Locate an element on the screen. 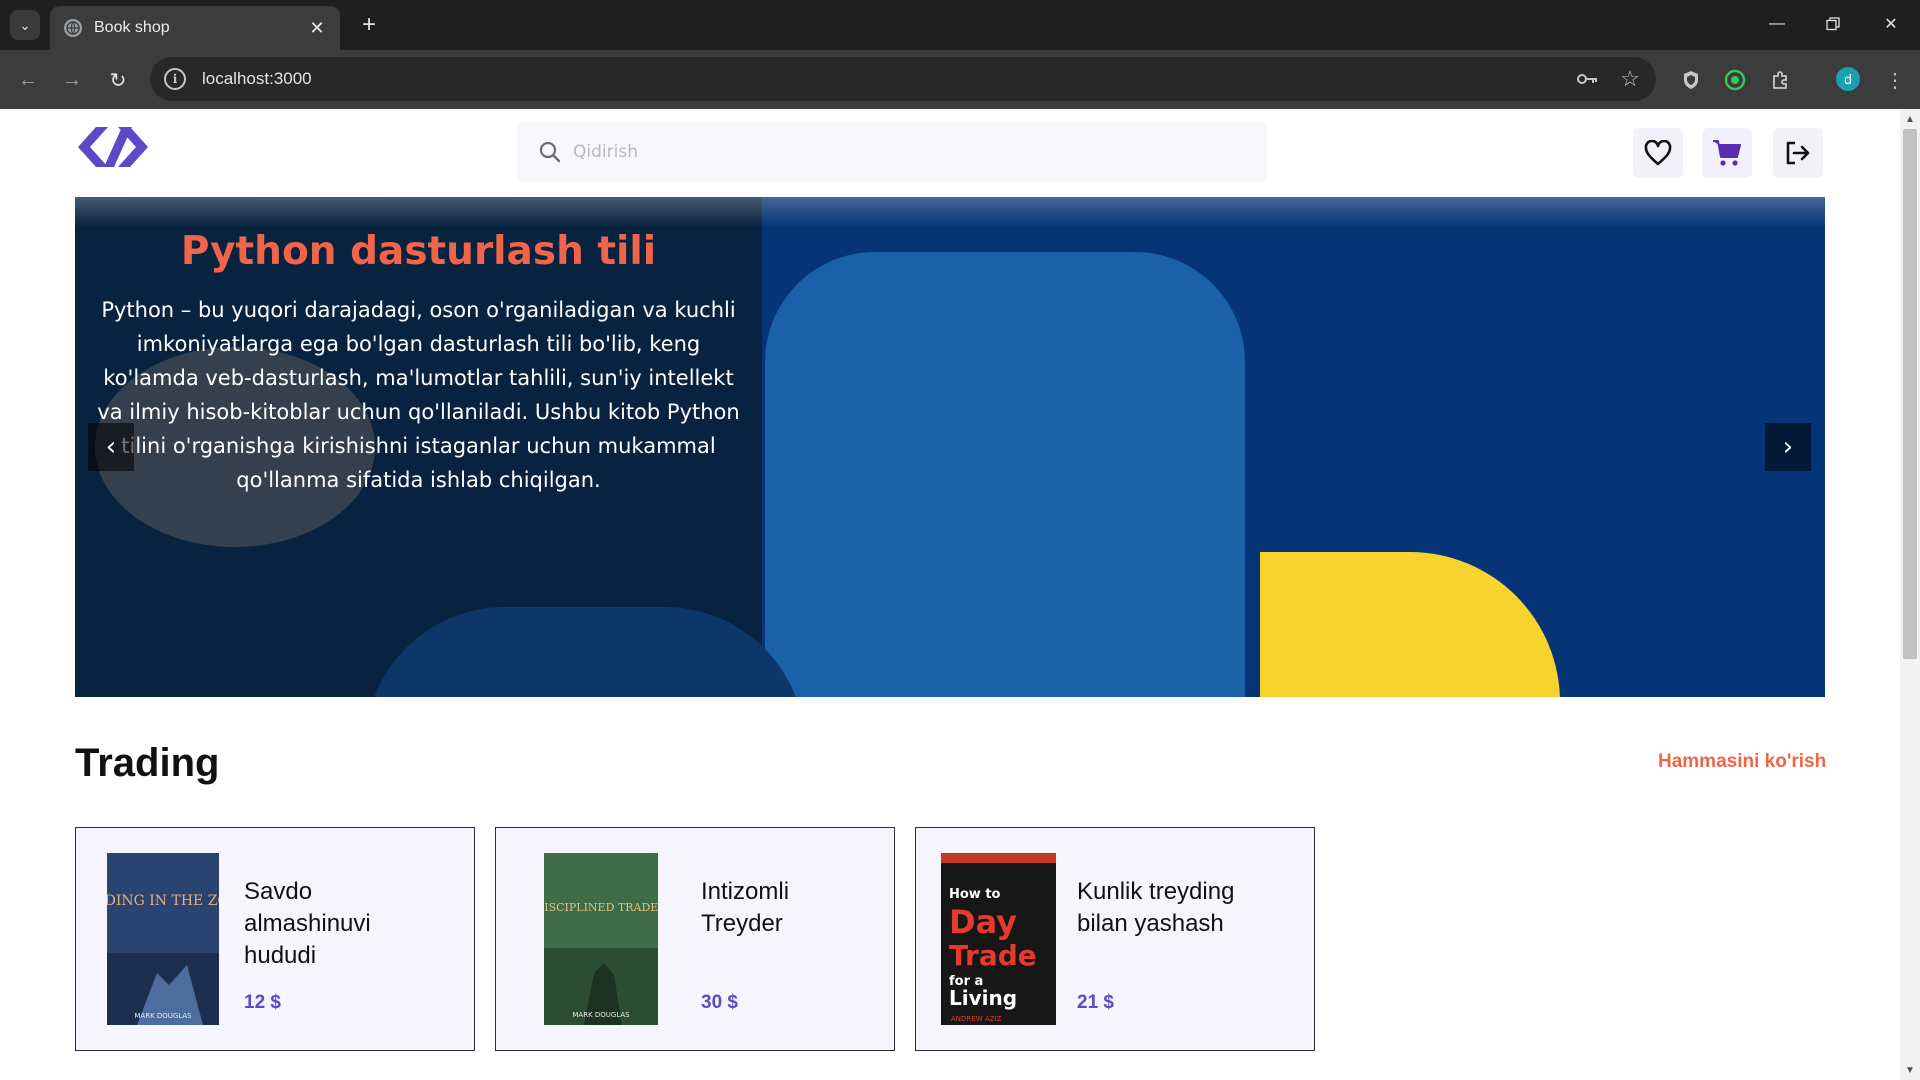 The image size is (1920, 1080). favorites-button is located at coordinates (1658, 153).